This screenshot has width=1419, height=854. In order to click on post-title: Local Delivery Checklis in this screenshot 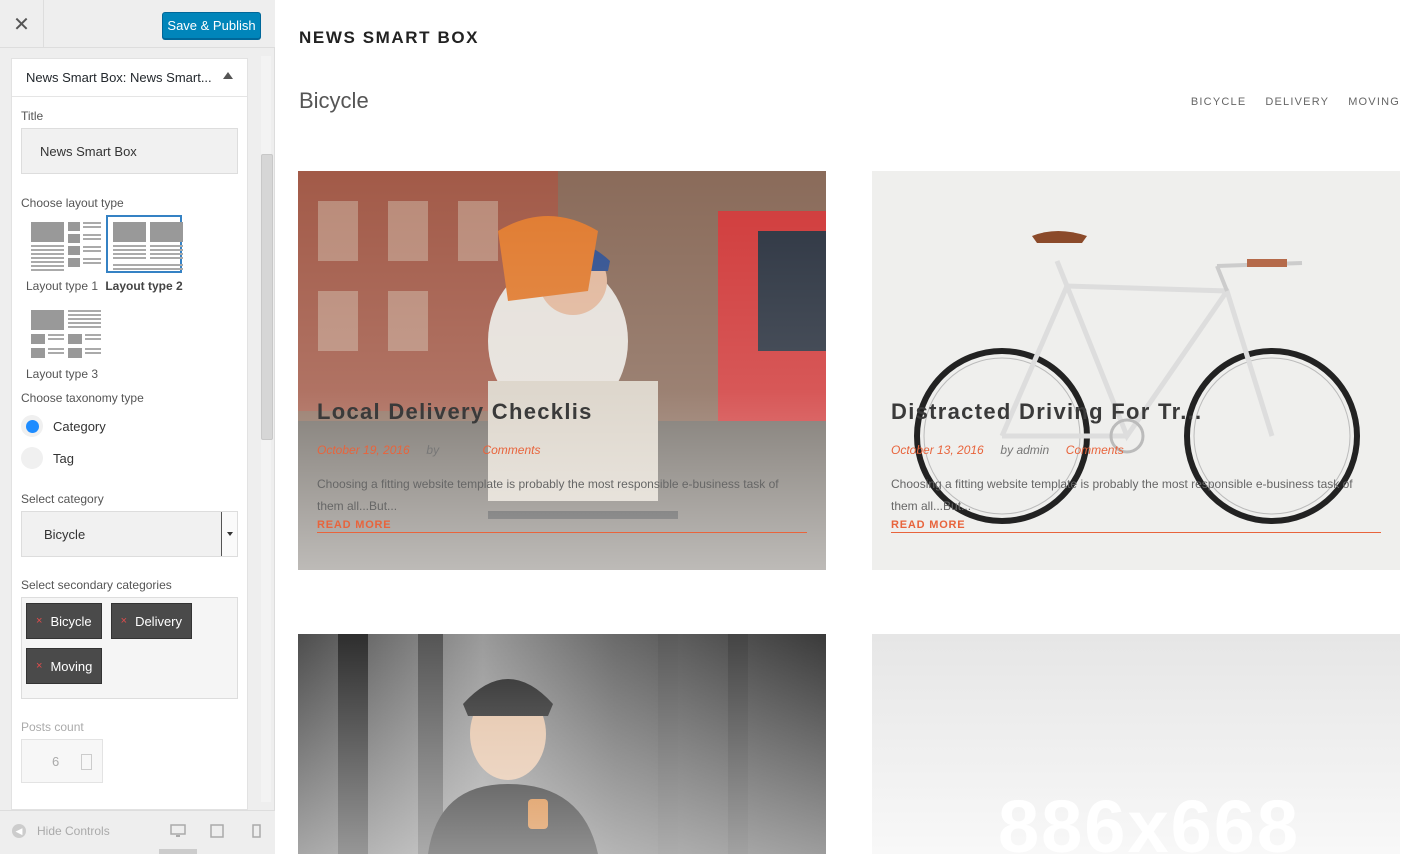, I will do `click(562, 412)`.